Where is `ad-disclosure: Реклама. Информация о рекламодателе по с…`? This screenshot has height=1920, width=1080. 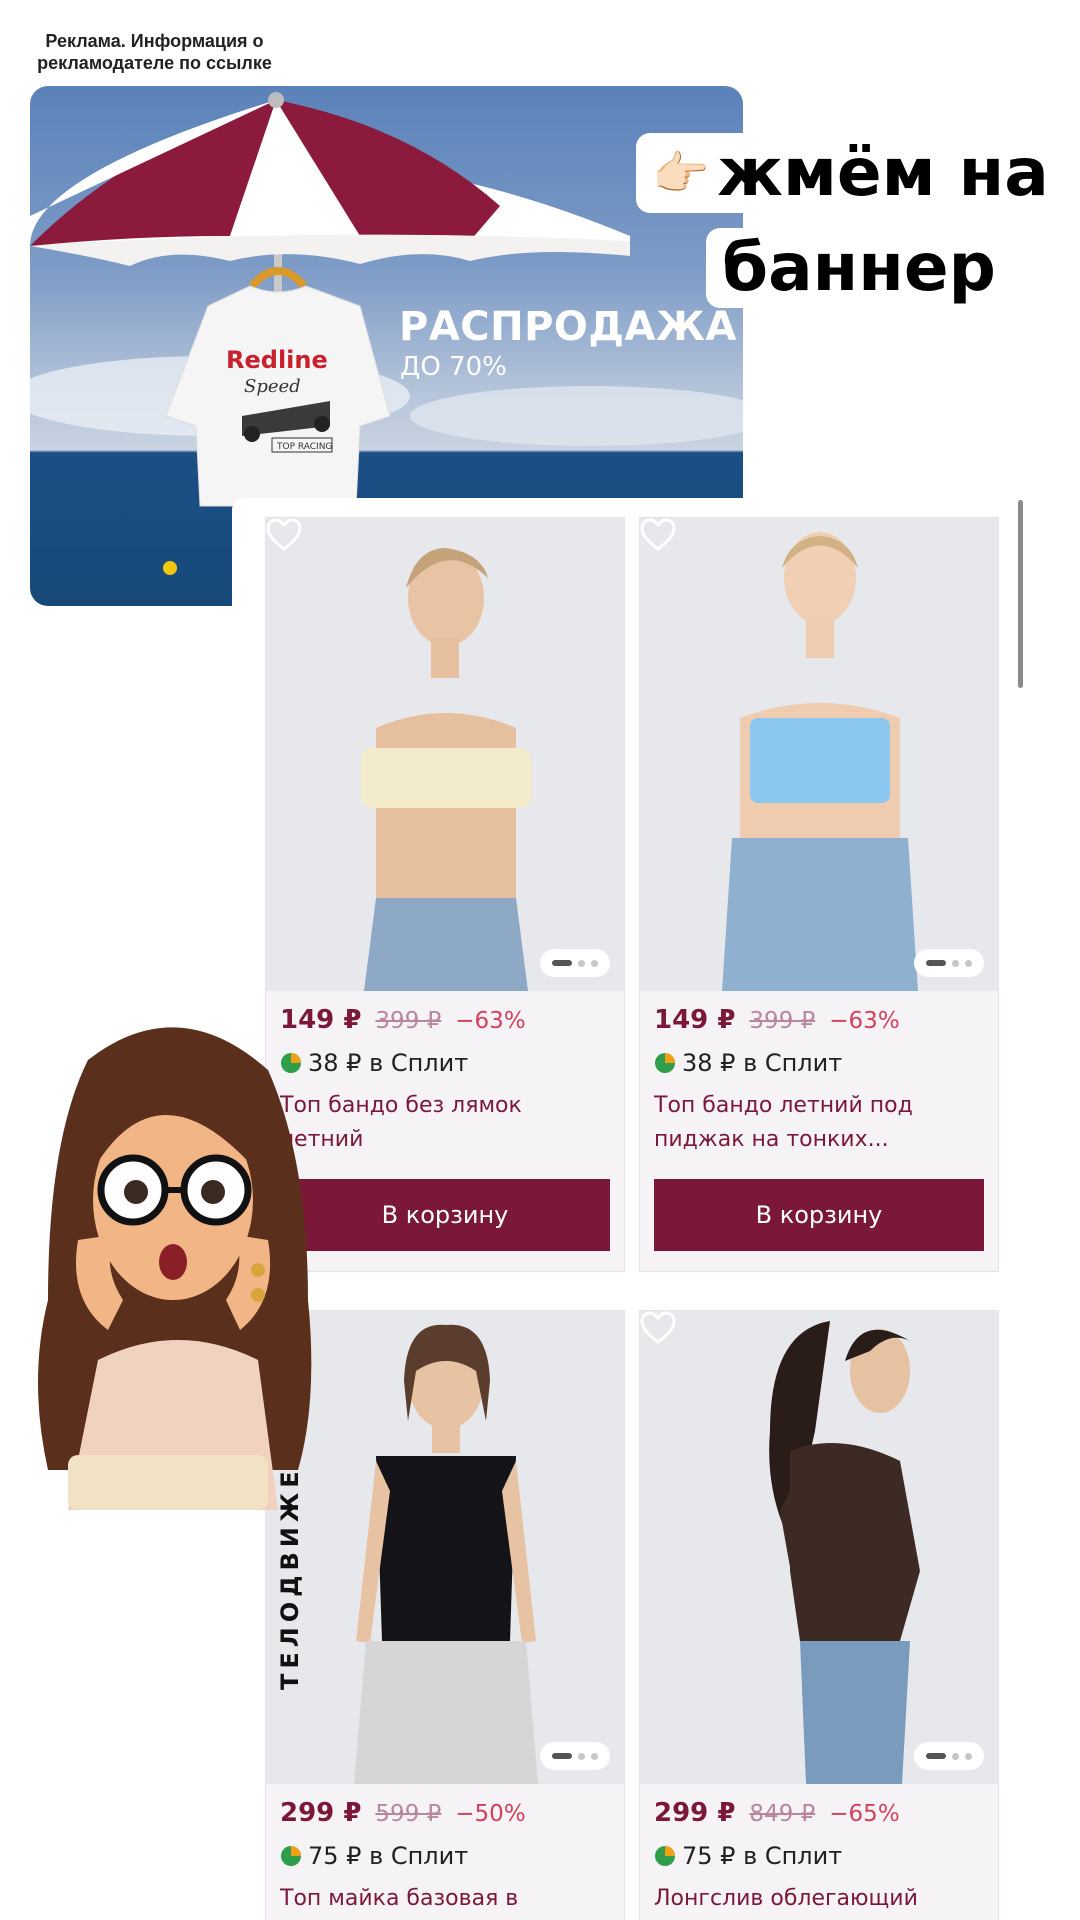 ad-disclosure: Реклама. Информация о рекламодателе по с… is located at coordinates (154, 52).